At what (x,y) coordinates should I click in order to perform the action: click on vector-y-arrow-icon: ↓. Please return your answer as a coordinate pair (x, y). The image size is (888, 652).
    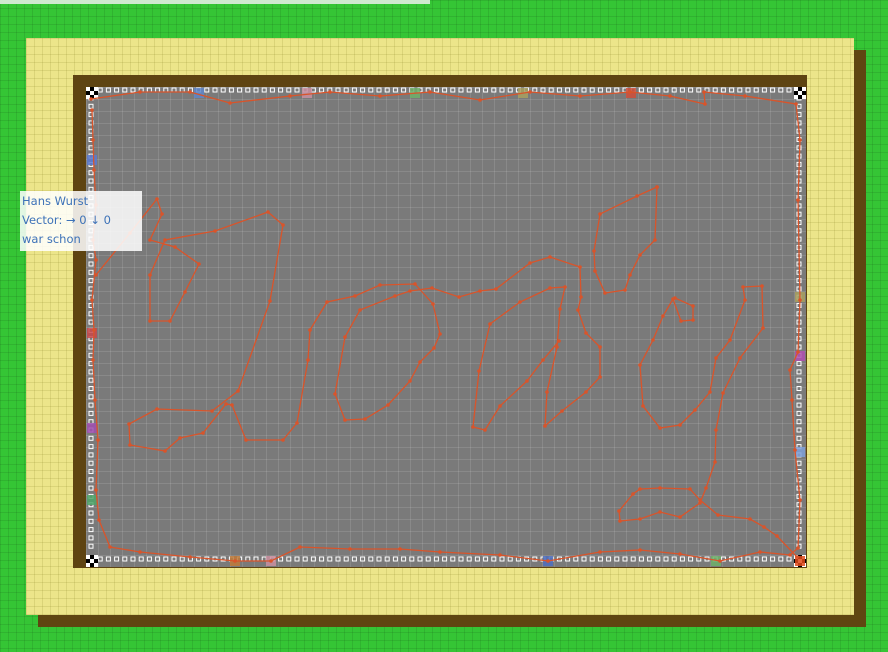
    Looking at the image, I should click on (95, 220).